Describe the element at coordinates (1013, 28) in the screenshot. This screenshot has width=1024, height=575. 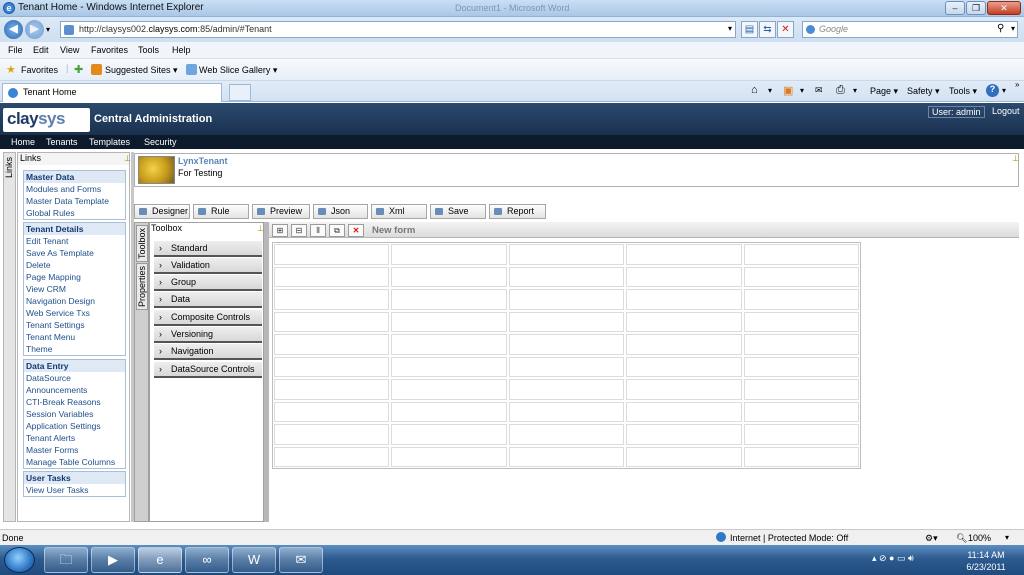
I see `search-options-icon: ▾` at that location.